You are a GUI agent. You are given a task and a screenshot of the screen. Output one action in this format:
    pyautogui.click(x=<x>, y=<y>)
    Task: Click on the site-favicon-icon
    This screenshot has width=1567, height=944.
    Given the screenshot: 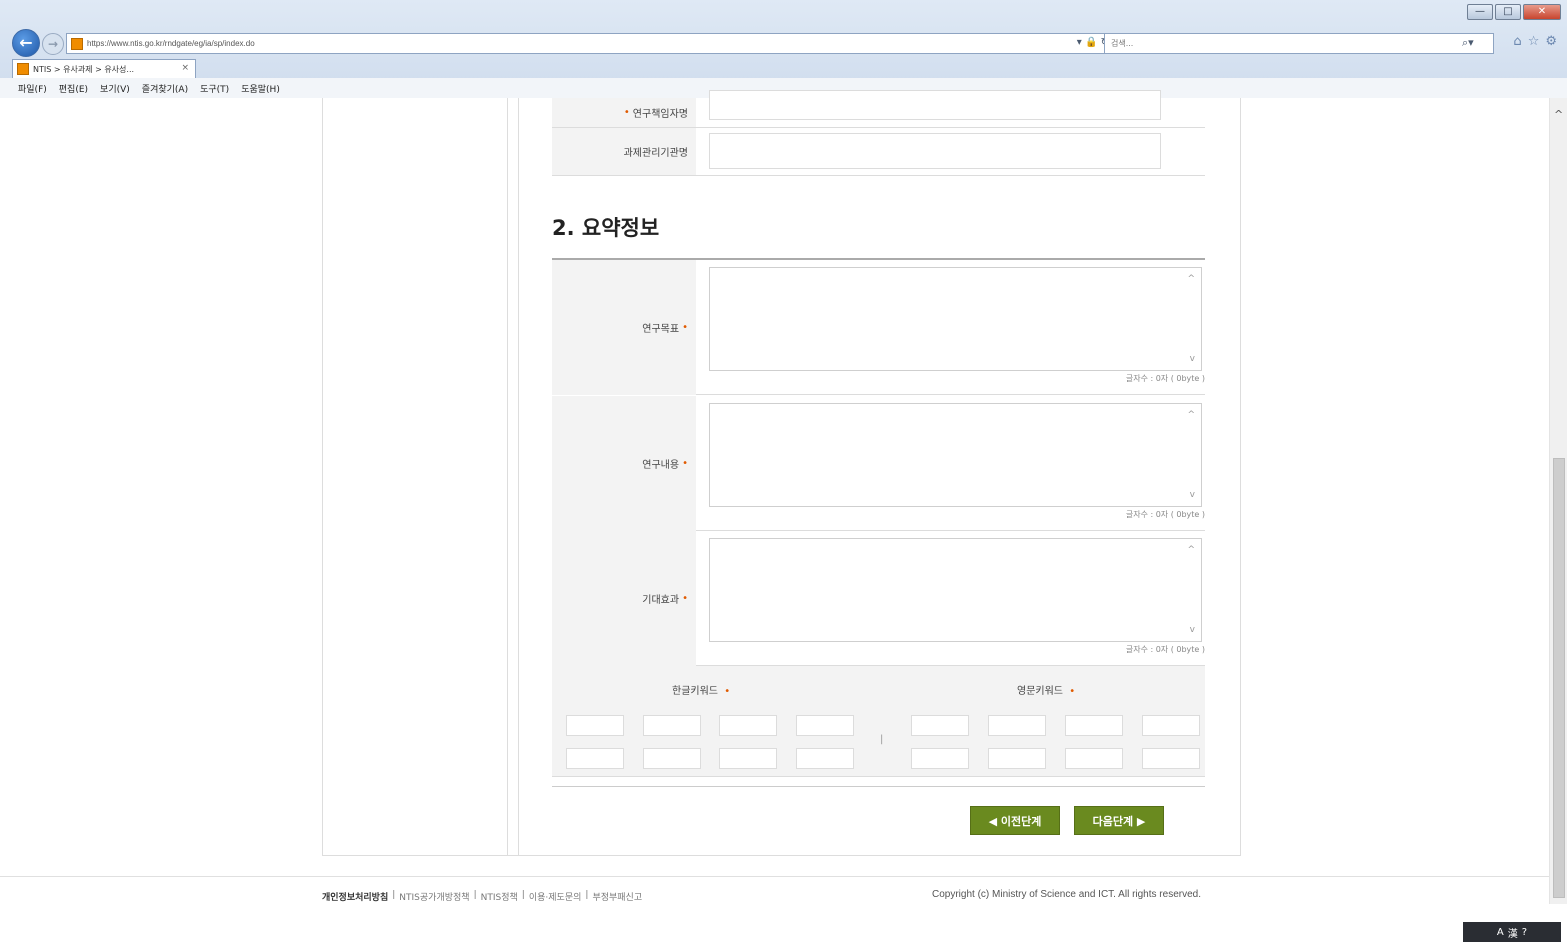 What is the action you would take?
    pyautogui.click(x=77, y=43)
    